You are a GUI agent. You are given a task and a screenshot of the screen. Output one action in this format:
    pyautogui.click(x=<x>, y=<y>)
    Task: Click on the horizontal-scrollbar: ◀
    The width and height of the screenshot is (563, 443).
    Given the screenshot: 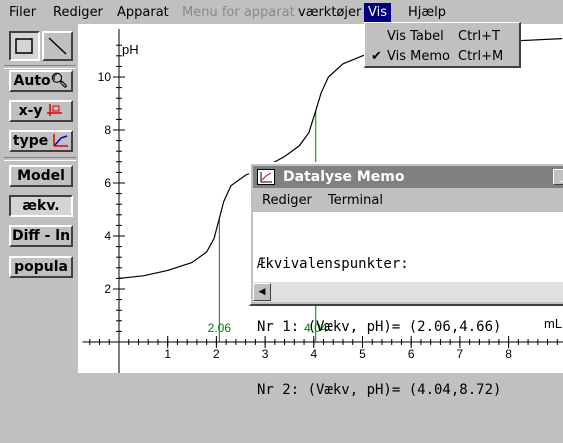 What is the action you would take?
    pyautogui.click(x=408, y=292)
    